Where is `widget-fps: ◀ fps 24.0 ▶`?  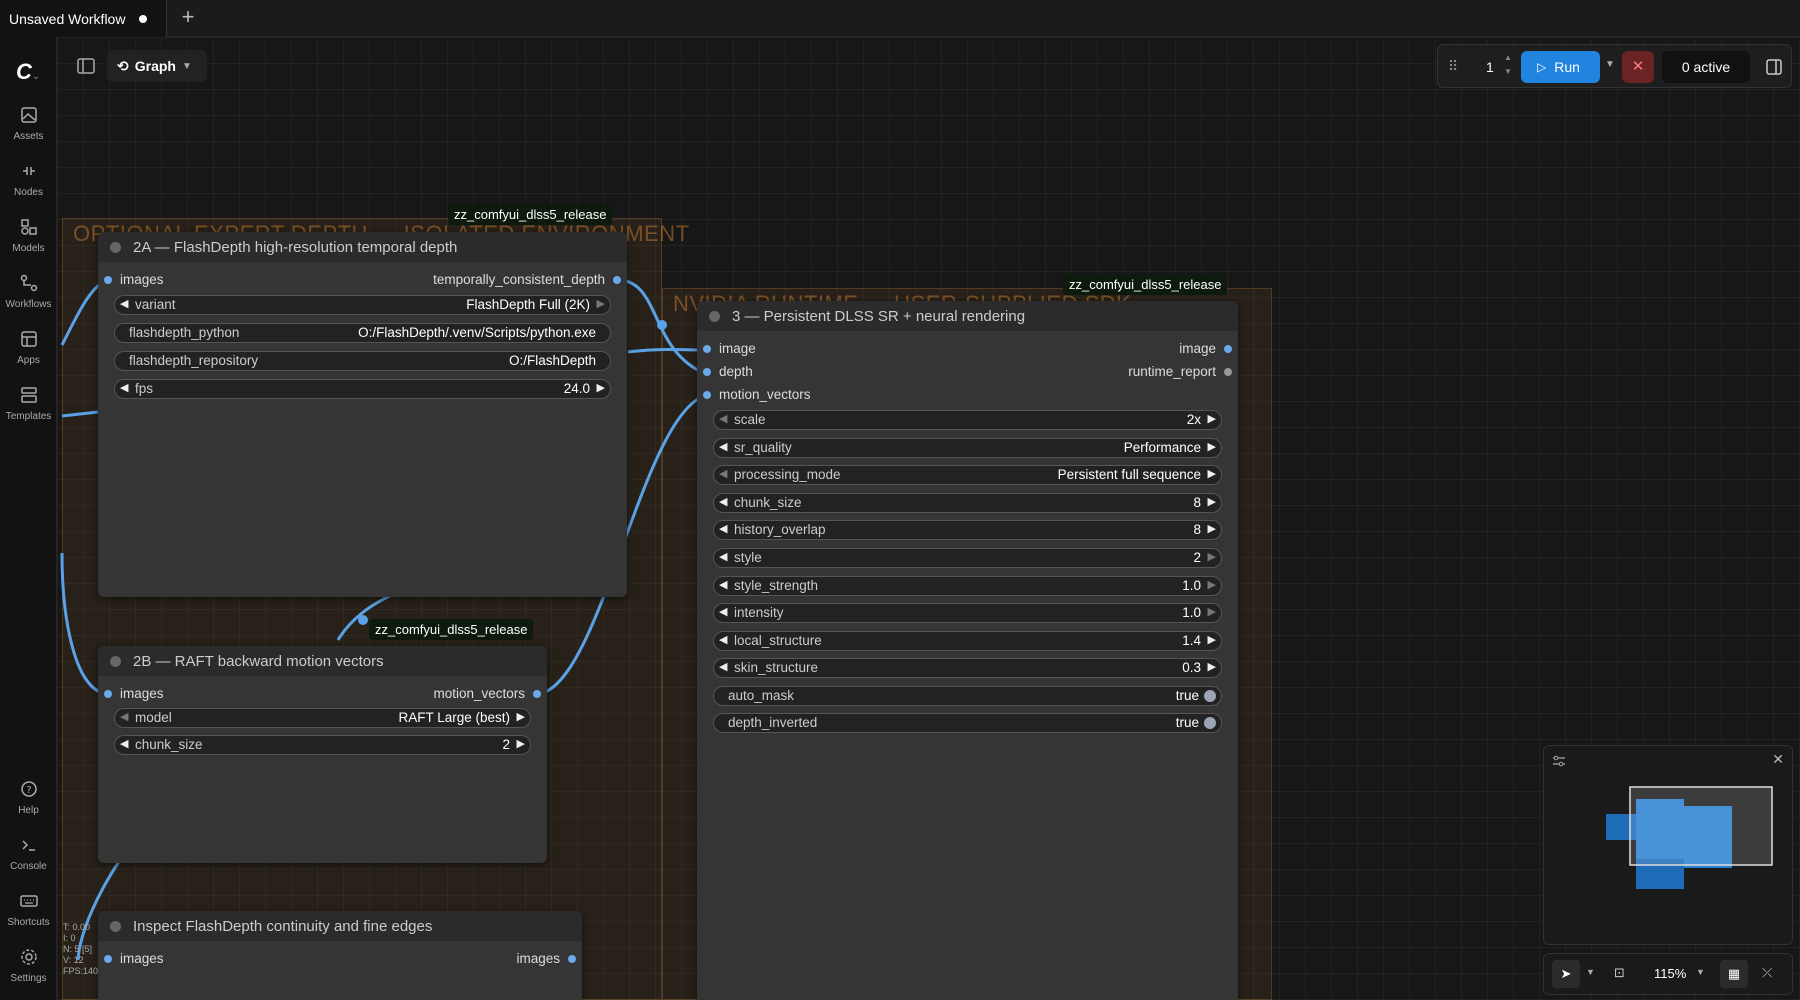
widget-fps: ◀ fps 24.0 ▶ is located at coordinates (362, 389).